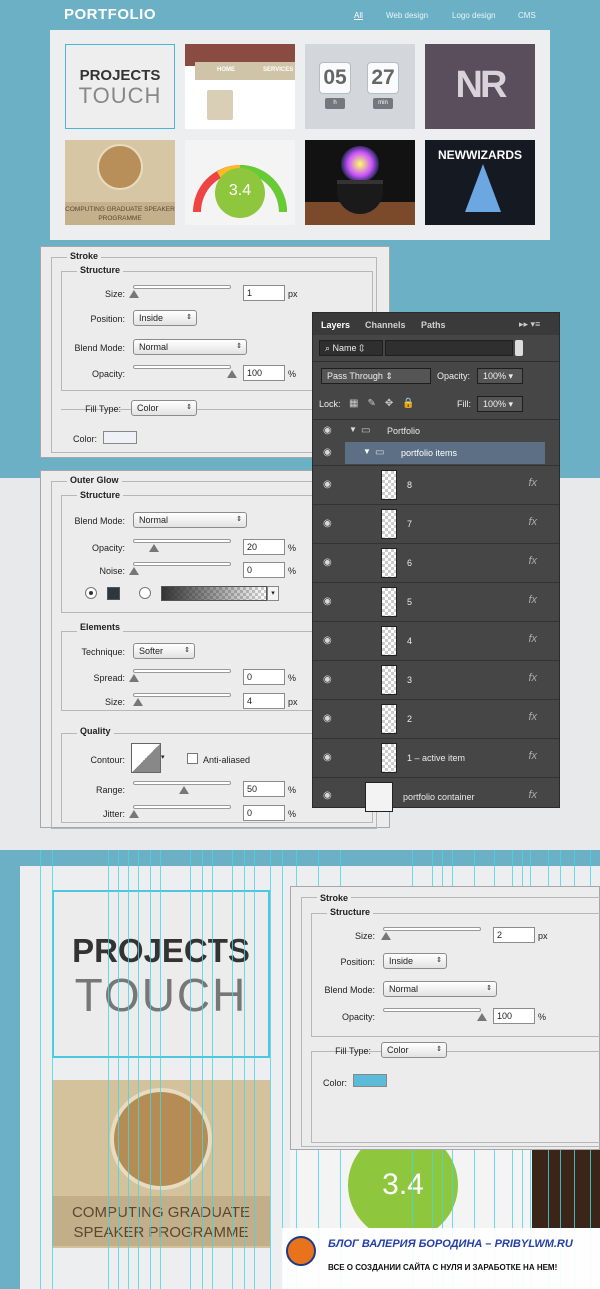 The height and width of the screenshot is (1289, 600). I want to click on portfolio-item-gauge: 3.4, so click(240, 182).